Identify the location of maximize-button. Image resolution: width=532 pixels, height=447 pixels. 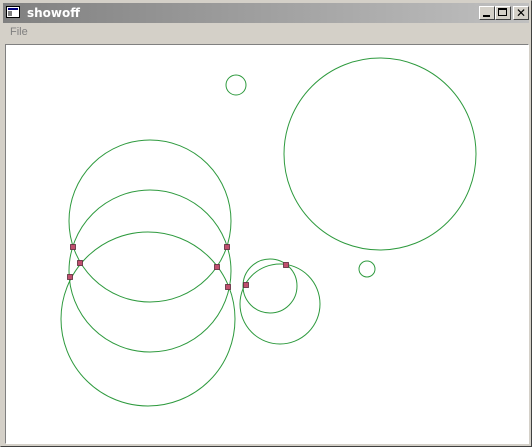
(503, 13).